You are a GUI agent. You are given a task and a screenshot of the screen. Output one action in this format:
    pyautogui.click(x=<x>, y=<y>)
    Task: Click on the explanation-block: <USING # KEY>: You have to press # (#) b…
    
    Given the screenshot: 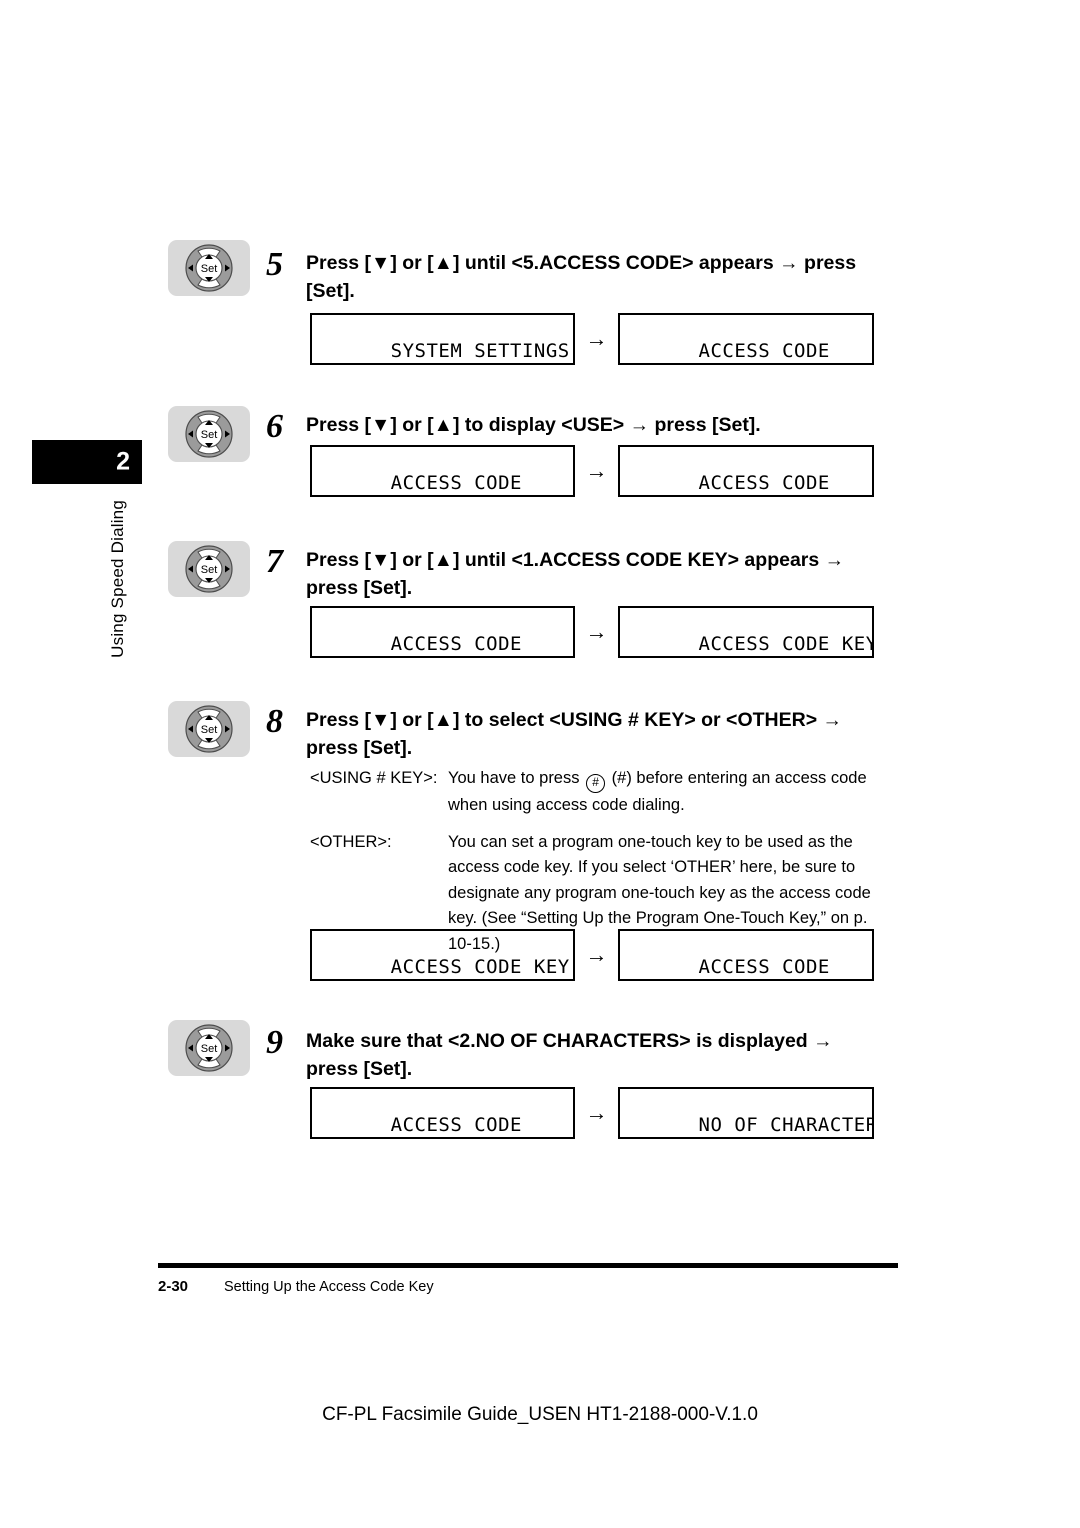 What is the action you would take?
    pyautogui.click(x=600, y=861)
    